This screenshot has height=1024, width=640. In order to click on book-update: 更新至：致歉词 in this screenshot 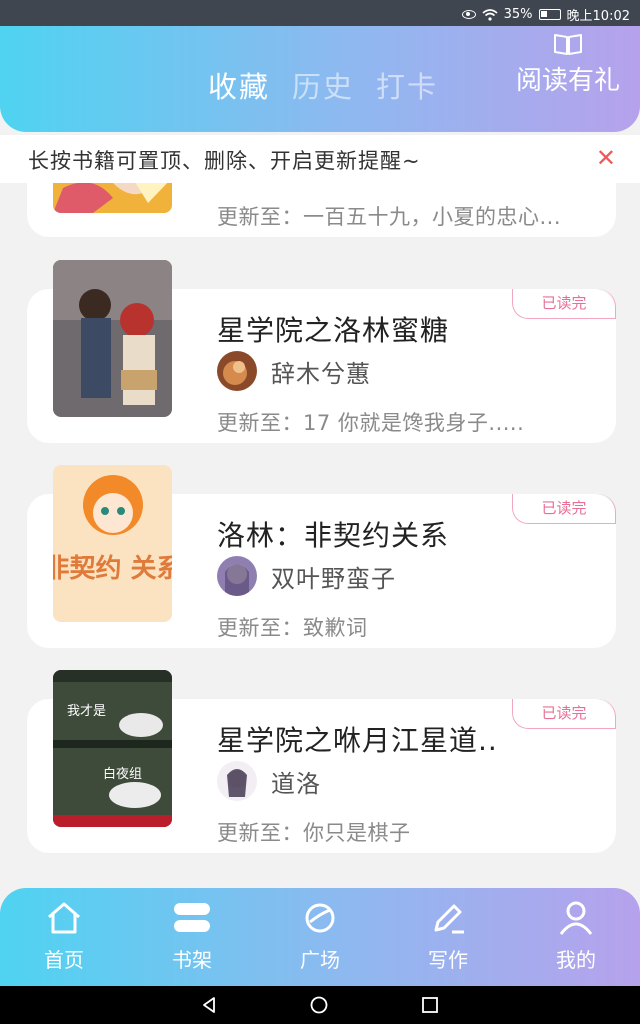, I will do `click(292, 628)`.